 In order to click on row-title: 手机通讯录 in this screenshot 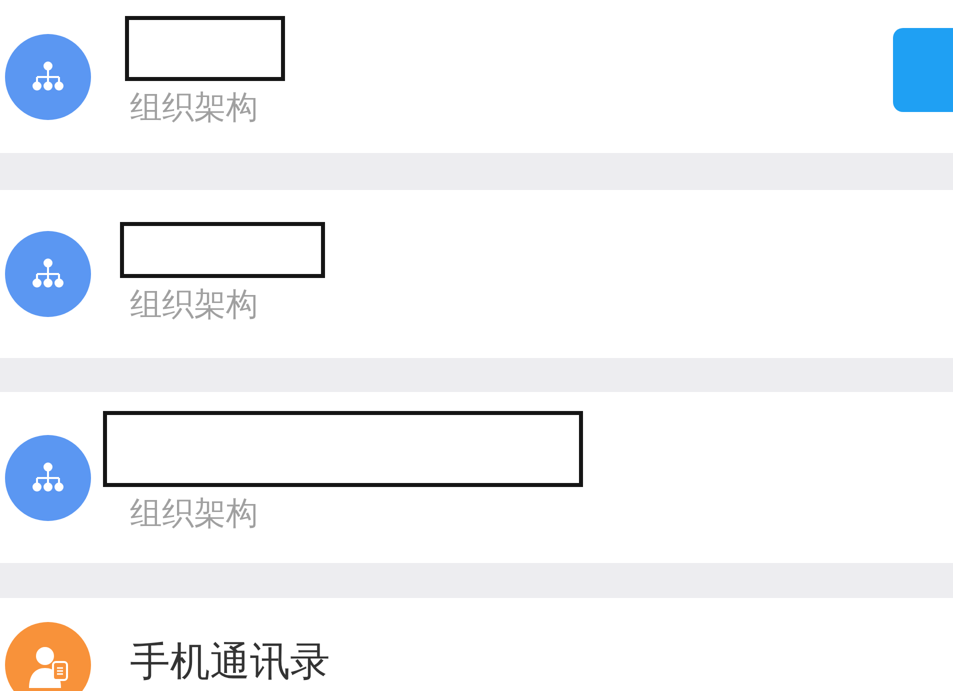, I will do `click(230, 662)`.